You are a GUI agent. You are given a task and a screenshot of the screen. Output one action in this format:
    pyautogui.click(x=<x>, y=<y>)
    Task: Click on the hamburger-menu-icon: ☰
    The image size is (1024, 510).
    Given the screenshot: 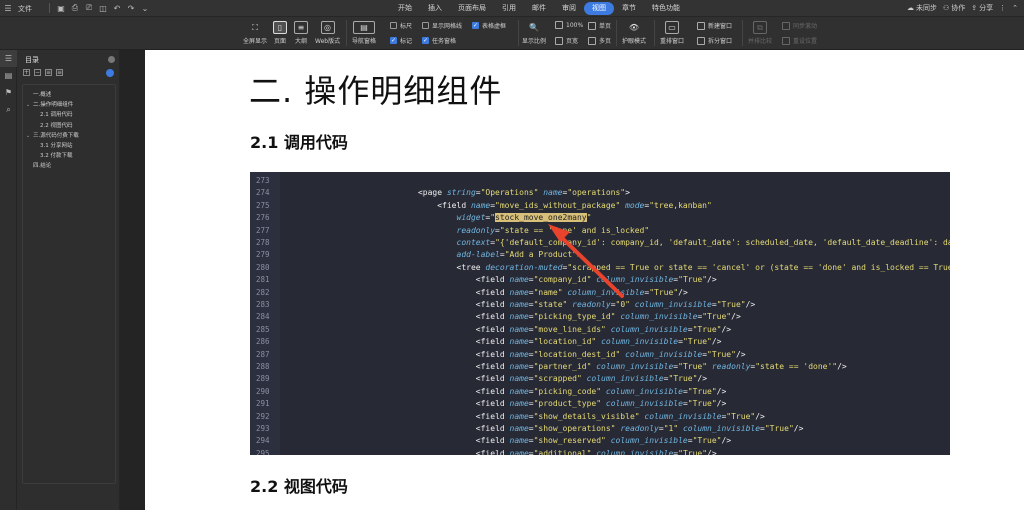 What is the action you would take?
    pyautogui.click(x=8, y=8)
    